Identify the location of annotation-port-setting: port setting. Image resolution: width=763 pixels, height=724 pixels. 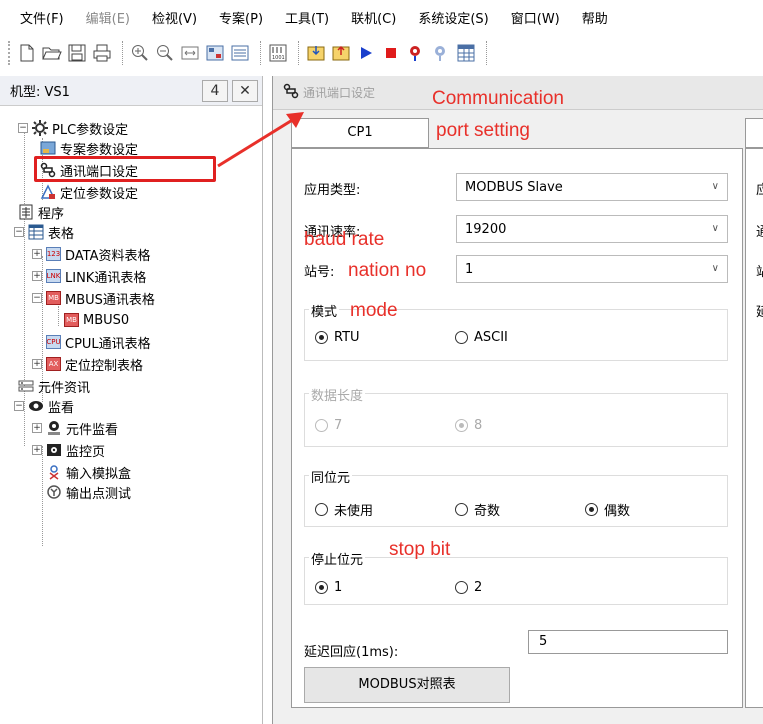
(483, 130).